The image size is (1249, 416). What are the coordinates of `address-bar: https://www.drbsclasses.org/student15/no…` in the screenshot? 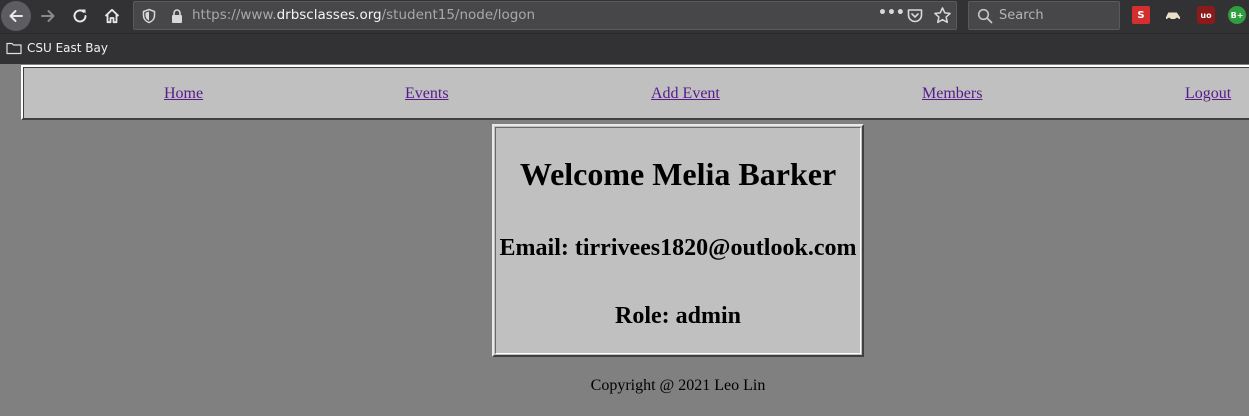 It's located at (545, 15).